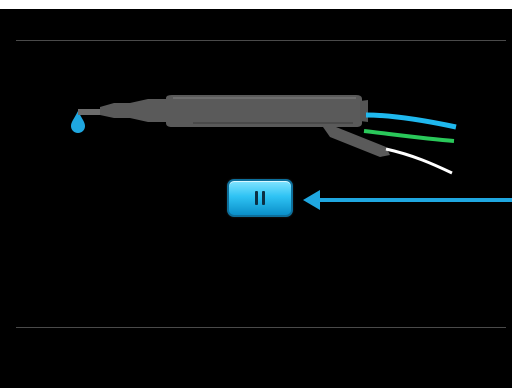 The width and height of the screenshot is (512, 388). I want to click on white-cable, so click(419, 161).